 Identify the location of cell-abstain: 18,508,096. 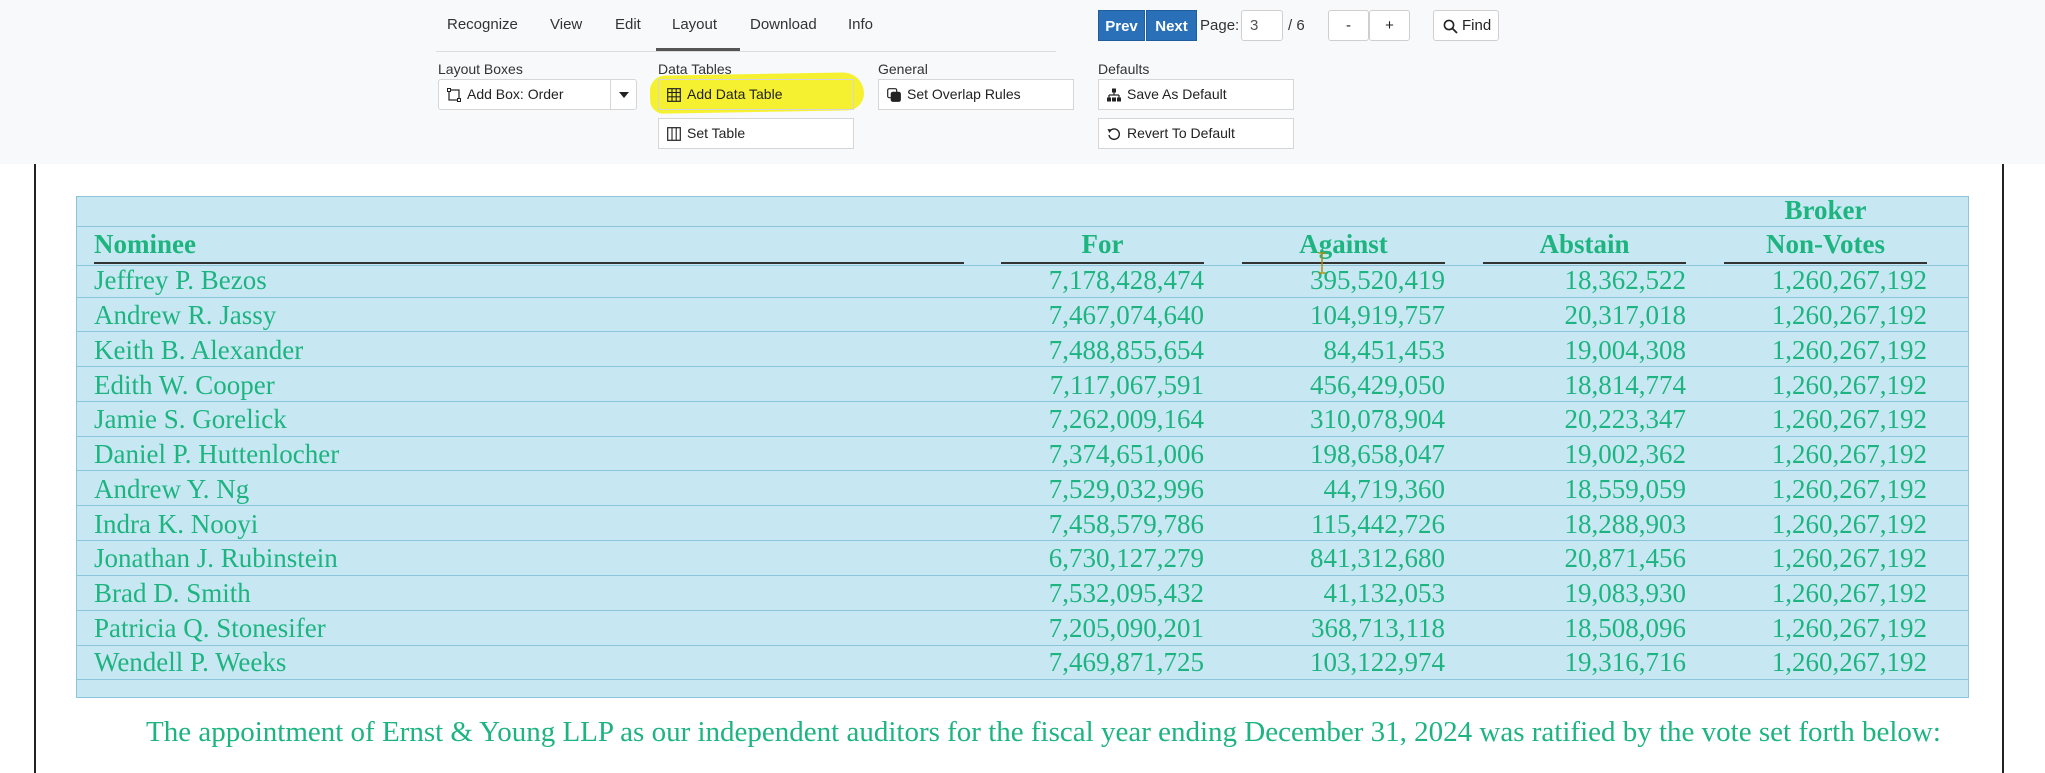
(1625, 628).